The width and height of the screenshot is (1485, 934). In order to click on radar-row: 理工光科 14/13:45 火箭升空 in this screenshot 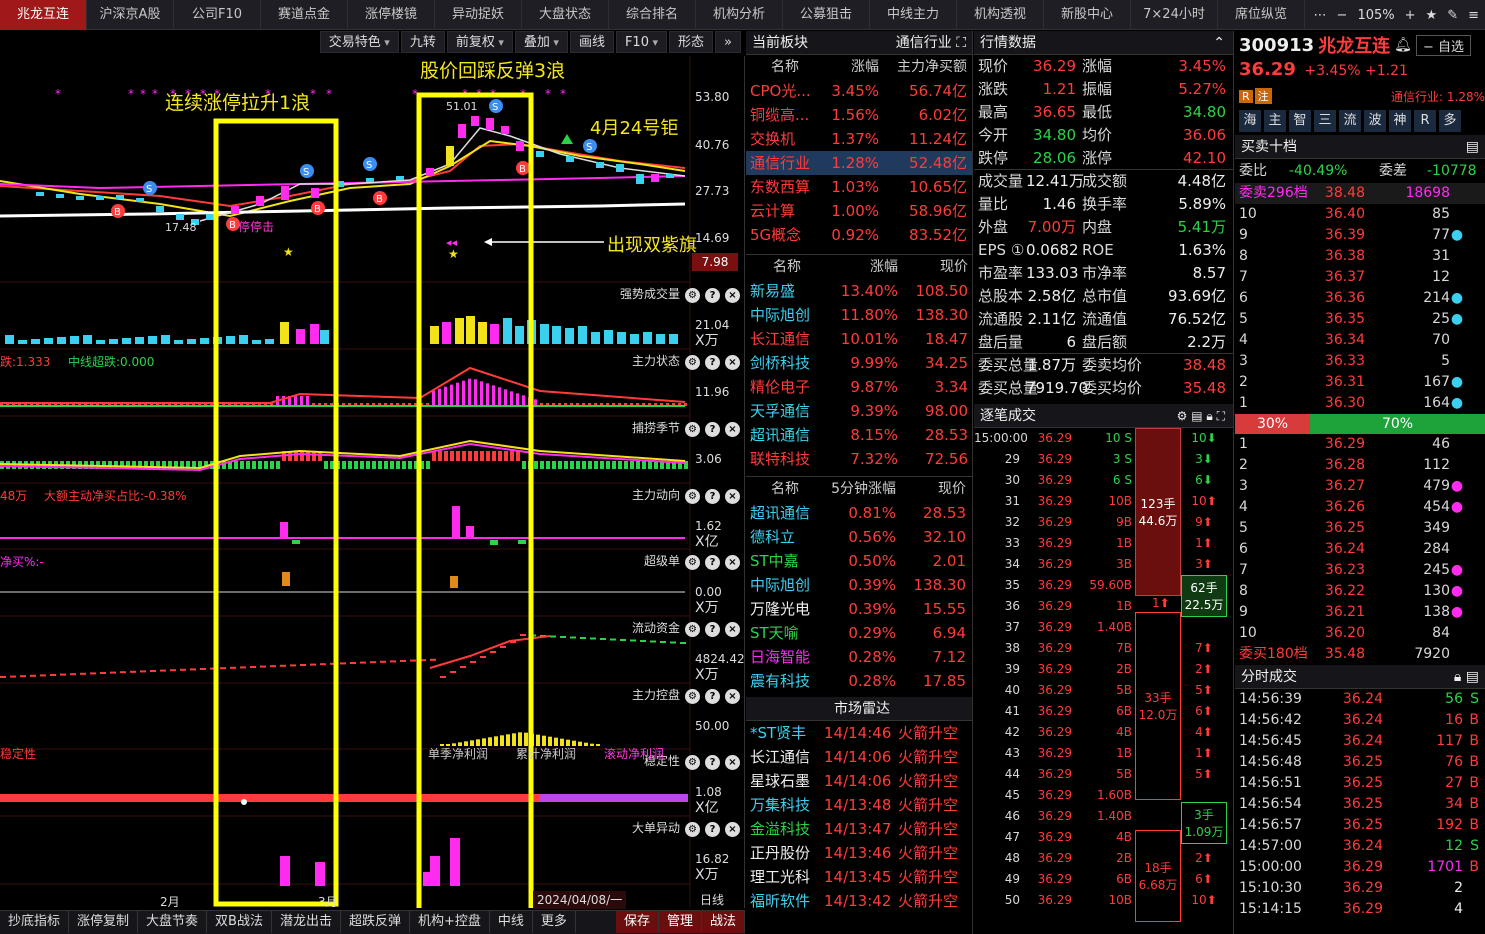, I will do `click(859, 877)`.